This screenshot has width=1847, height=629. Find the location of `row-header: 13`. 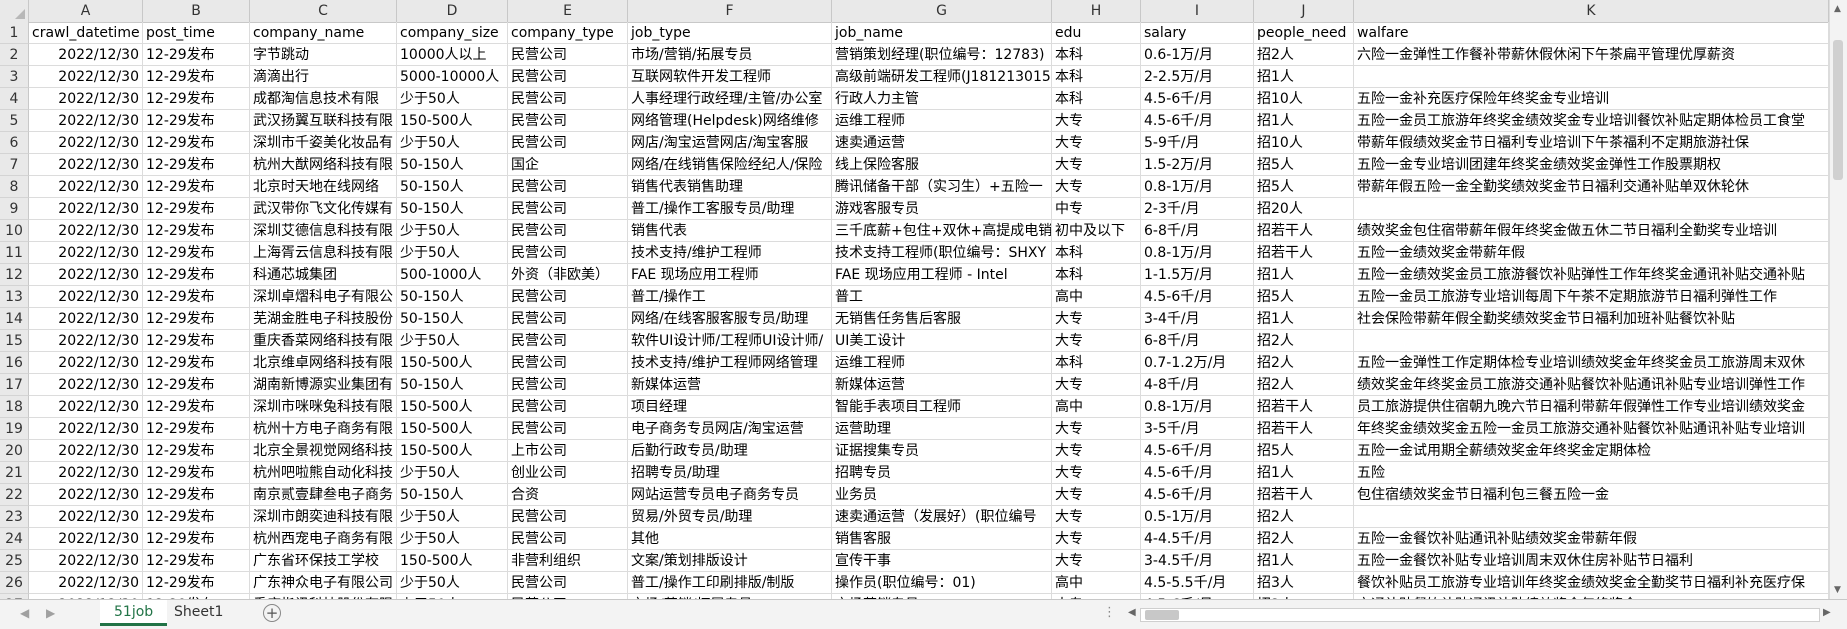

row-header: 13 is located at coordinates (14, 297).